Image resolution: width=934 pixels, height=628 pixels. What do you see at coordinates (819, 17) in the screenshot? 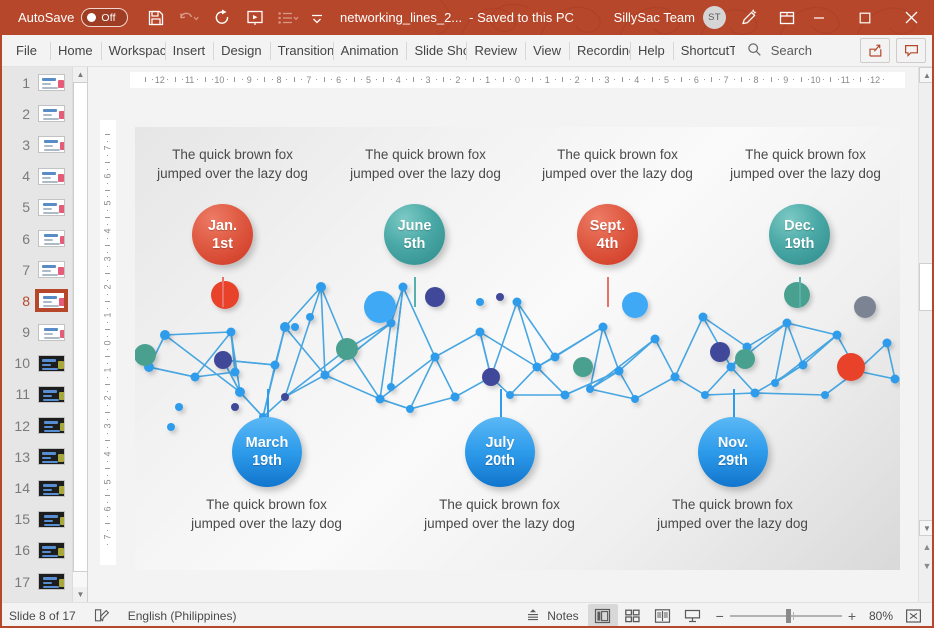
I see `minimize-button` at bounding box center [819, 17].